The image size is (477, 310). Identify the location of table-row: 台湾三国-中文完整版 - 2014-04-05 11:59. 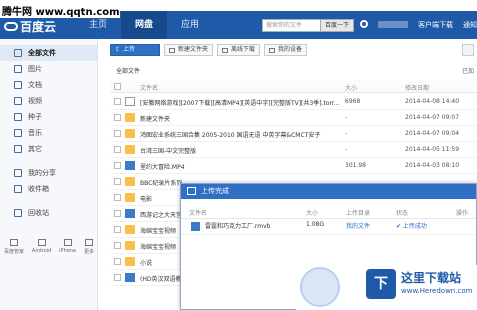
(293, 150).